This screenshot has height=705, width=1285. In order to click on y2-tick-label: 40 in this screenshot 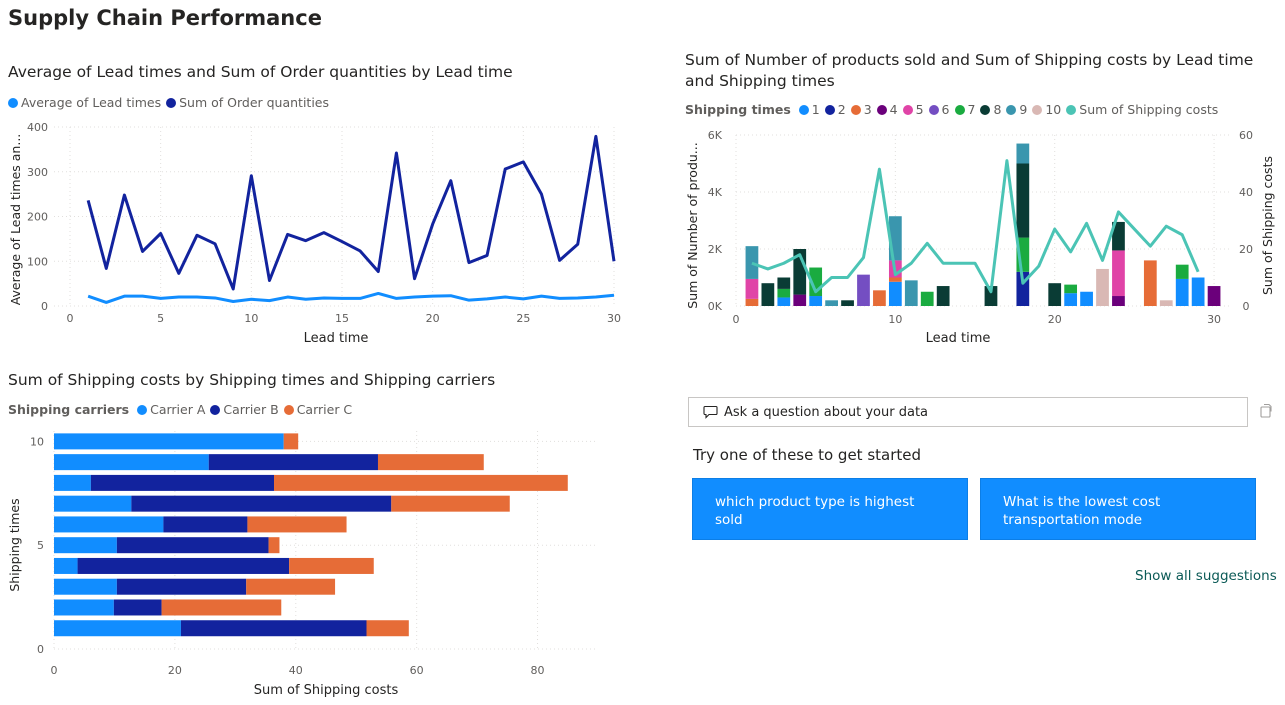, I will do `click(1246, 192)`.